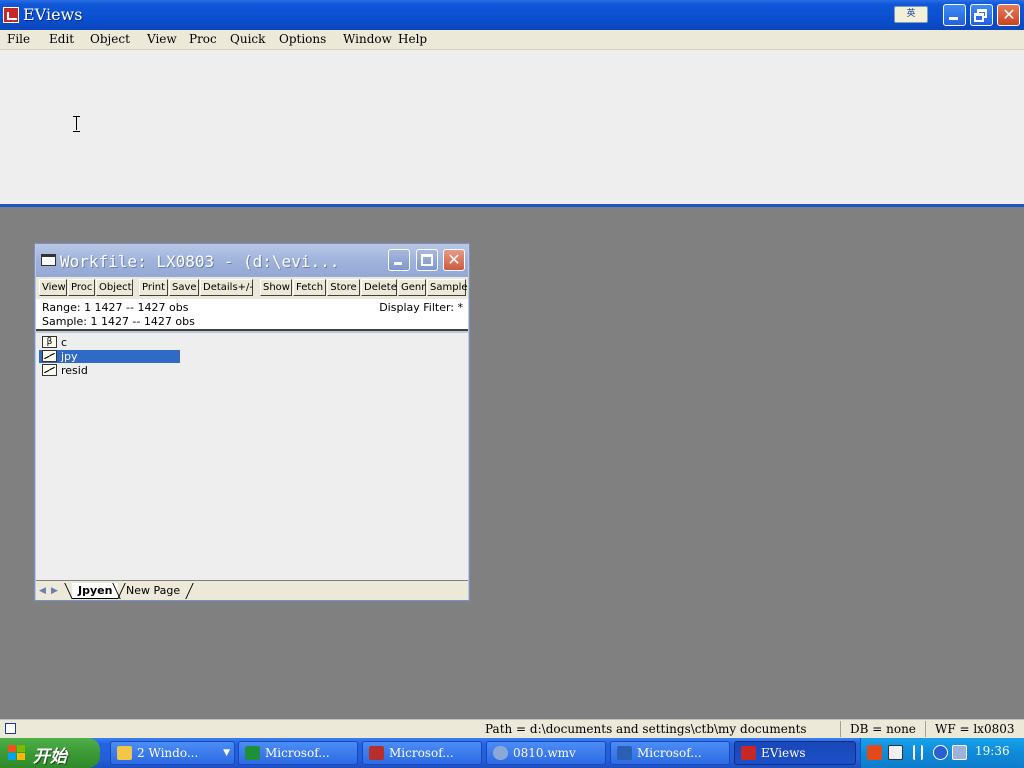 This screenshot has width=1024, height=768. Describe the element at coordinates (10, 728) in the screenshot. I see `status-checkbox` at that location.